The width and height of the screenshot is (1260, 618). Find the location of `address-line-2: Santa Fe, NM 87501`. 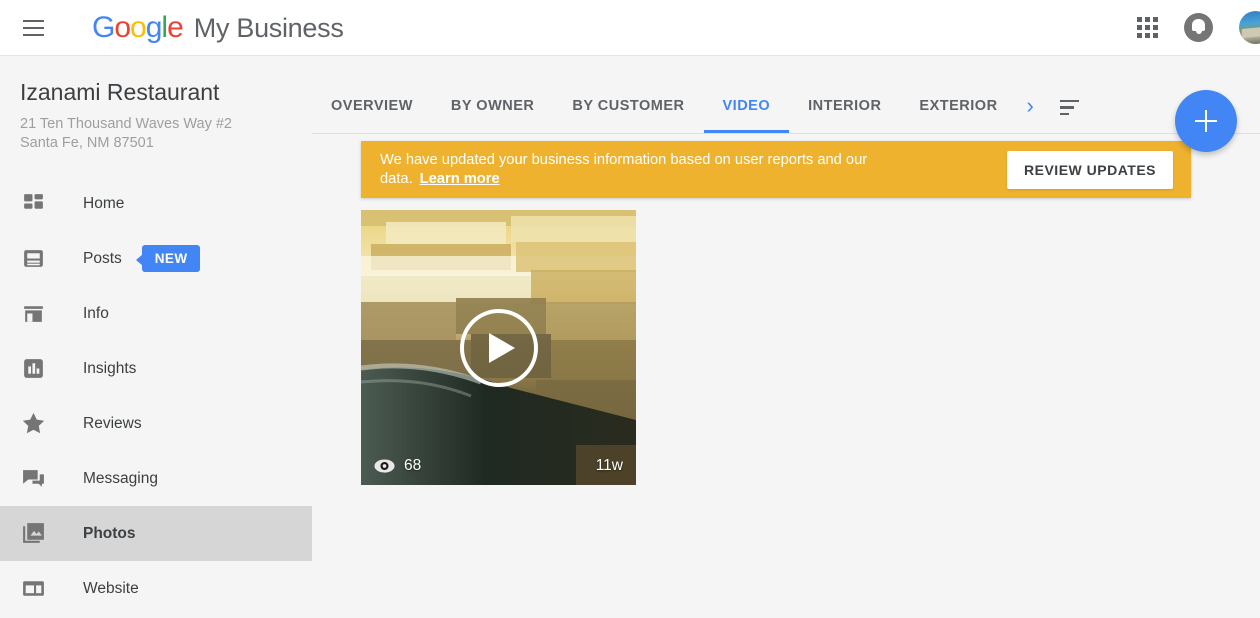

address-line-2: Santa Fe, NM 87501 is located at coordinates (87, 143).